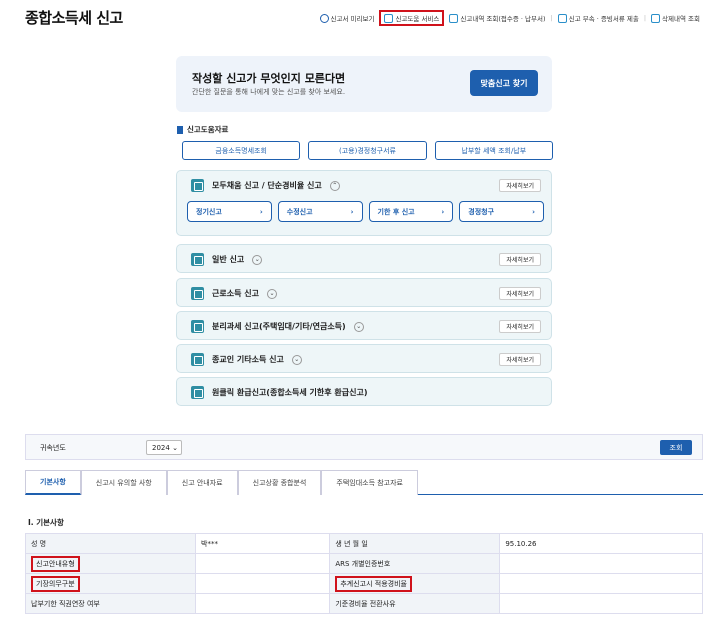  Describe the element at coordinates (364, 563) in the screenshot. I see `table-row: 신고안내유형 ARS 개별인증번호` at that location.